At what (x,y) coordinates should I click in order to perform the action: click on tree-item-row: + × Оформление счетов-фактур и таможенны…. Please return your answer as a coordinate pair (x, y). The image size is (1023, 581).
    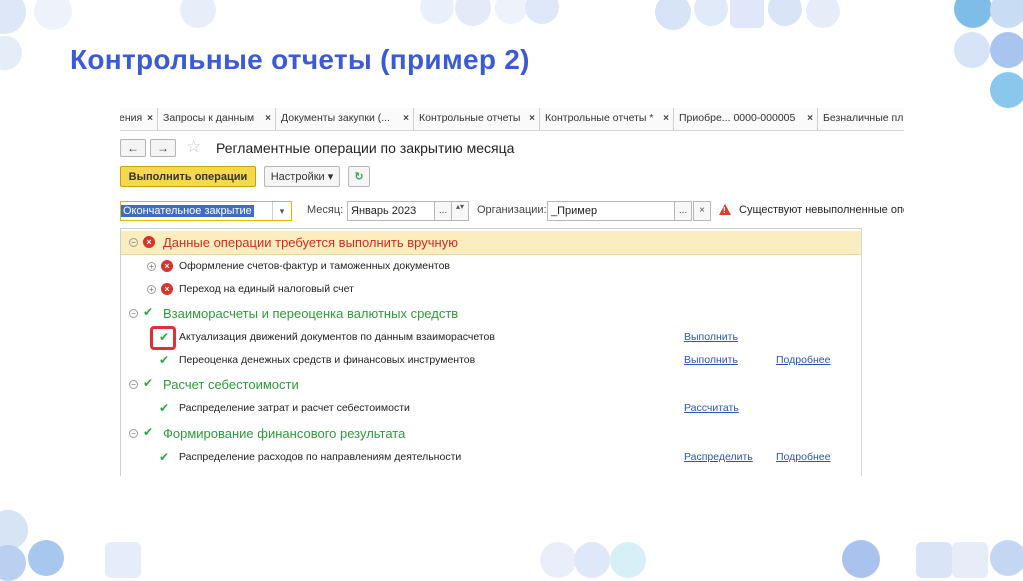
    Looking at the image, I should click on (491, 266).